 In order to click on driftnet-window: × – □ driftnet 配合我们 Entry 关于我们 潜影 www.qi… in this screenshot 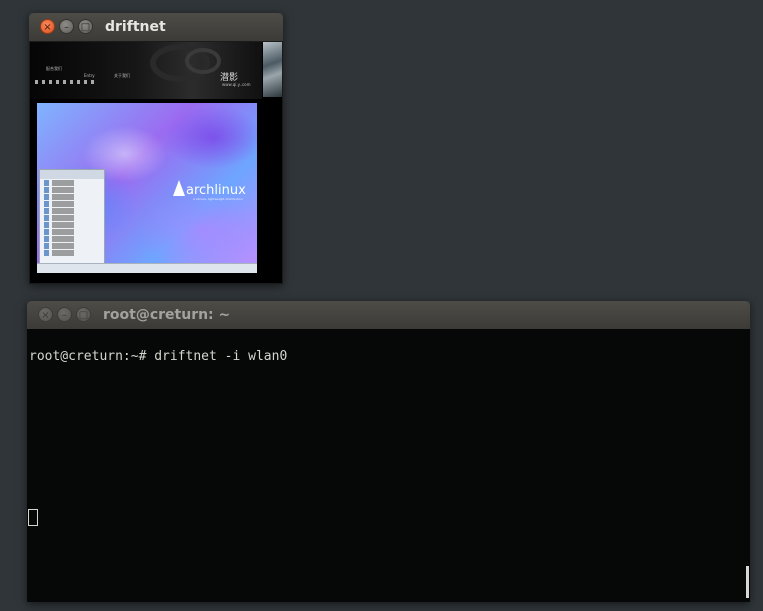, I will do `click(156, 148)`.